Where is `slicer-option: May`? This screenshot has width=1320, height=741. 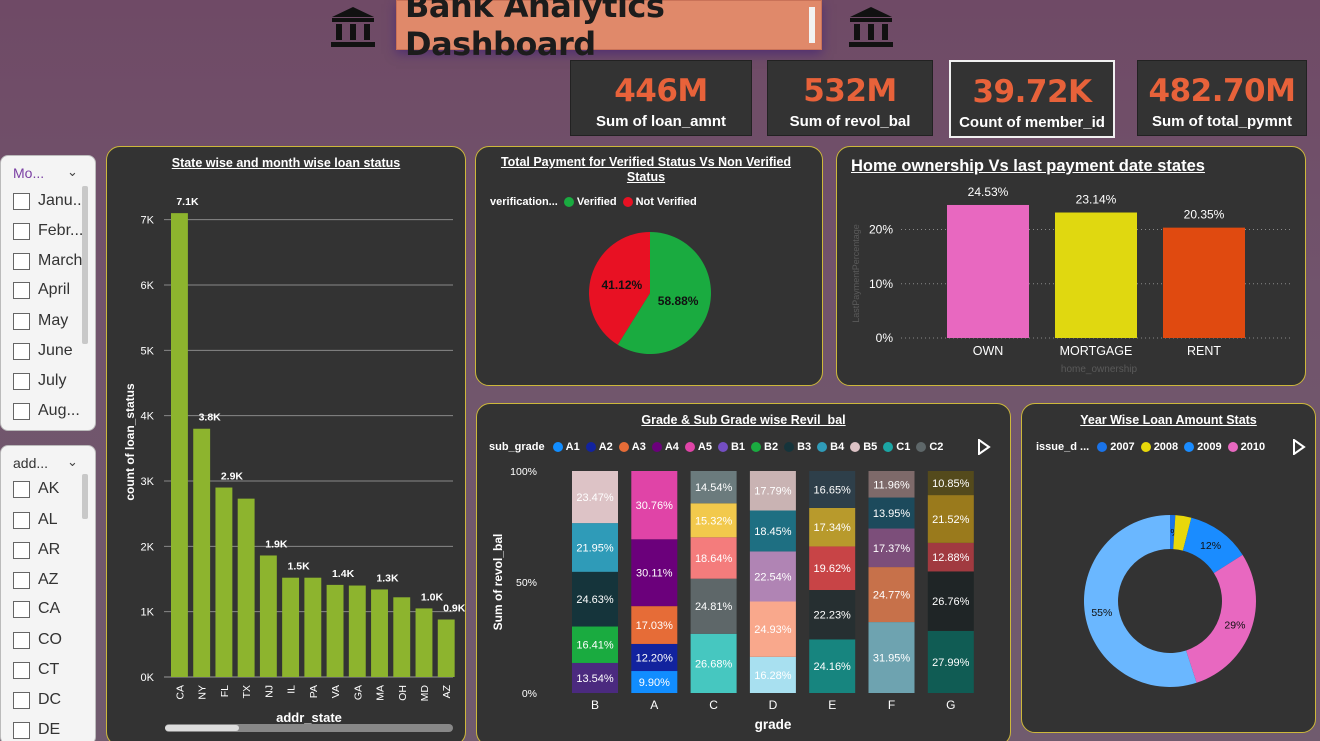
slicer-option: May is located at coordinates (40, 321).